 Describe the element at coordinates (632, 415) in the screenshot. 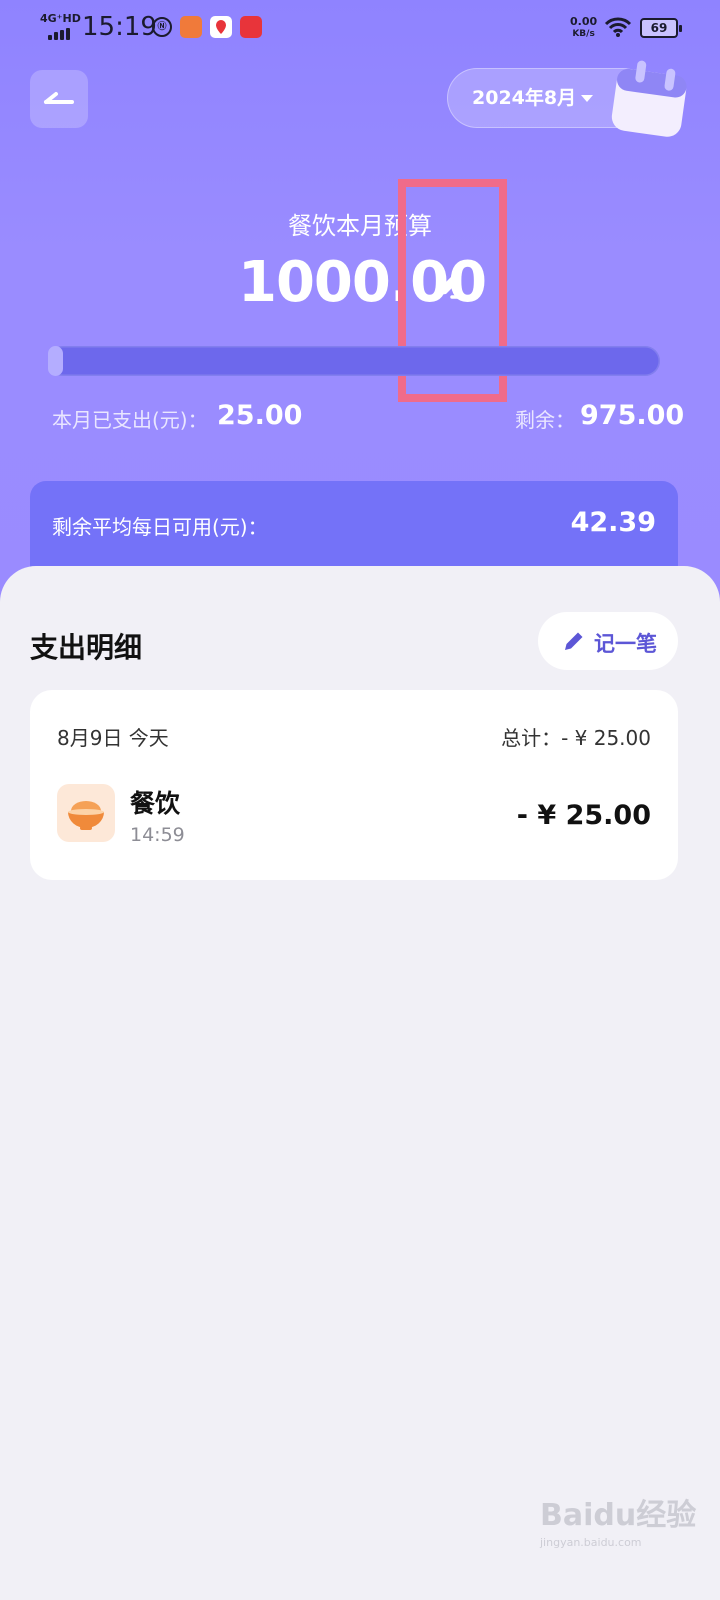

I see `remaining-value: 975.00` at that location.